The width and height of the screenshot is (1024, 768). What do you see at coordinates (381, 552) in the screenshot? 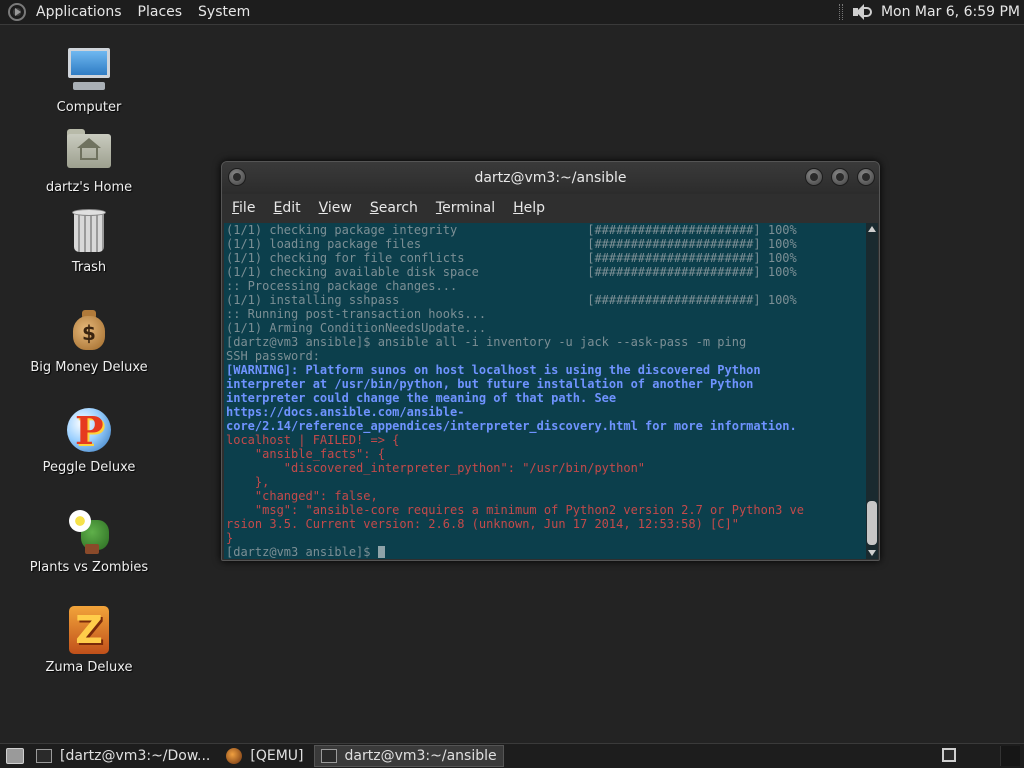
I see `terminal-cursor` at bounding box center [381, 552].